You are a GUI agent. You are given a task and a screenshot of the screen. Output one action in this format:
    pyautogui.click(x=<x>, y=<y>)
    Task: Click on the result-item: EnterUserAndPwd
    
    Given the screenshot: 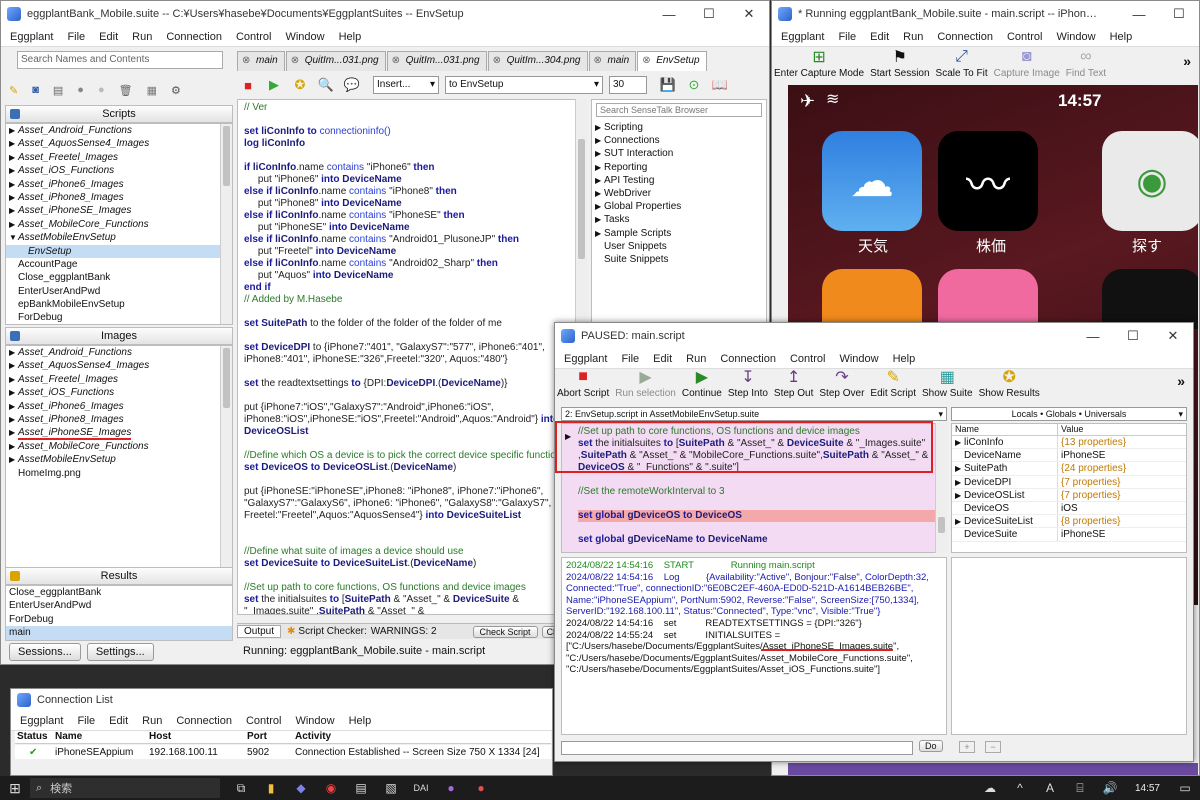 What is the action you would take?
    pyautogui.click(x=119, y=605)
    